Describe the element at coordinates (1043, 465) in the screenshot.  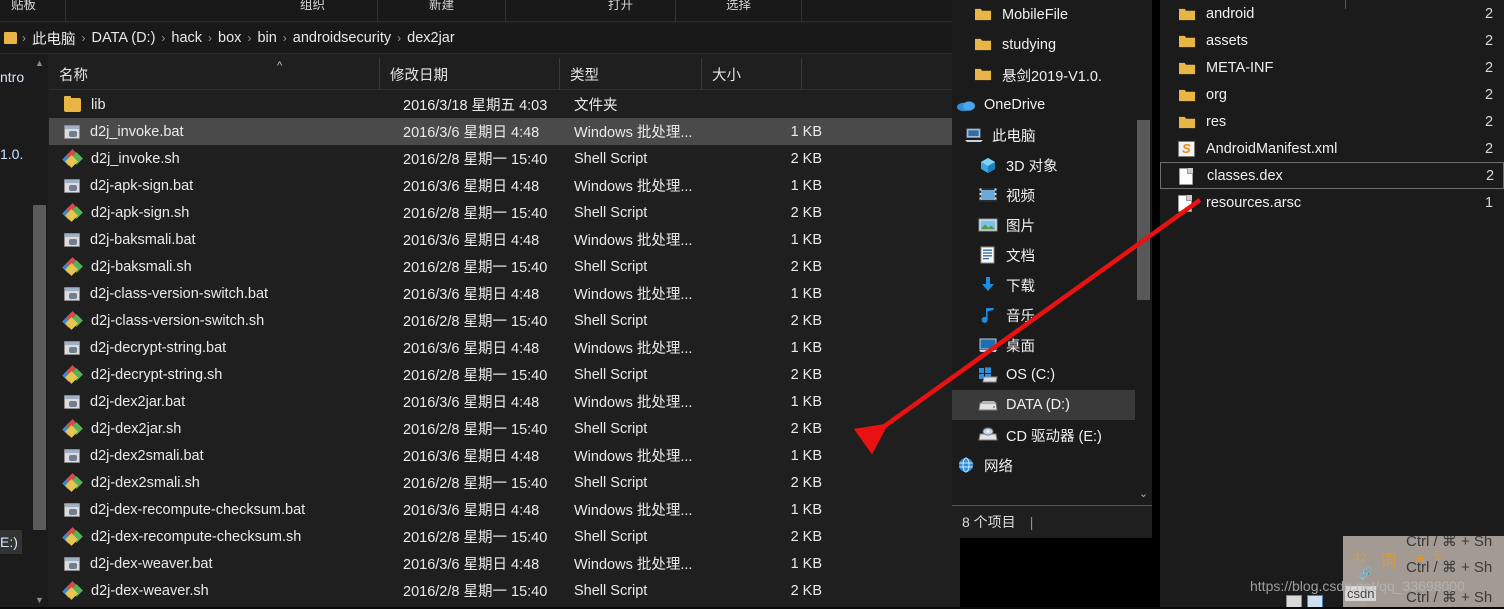
I see `sidebar-item-网络: 网络` at that location.